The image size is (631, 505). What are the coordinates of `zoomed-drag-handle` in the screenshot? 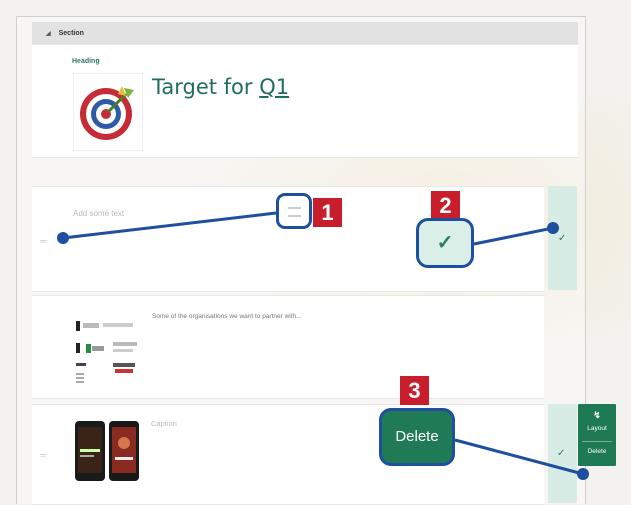 It's located at (294, 211).